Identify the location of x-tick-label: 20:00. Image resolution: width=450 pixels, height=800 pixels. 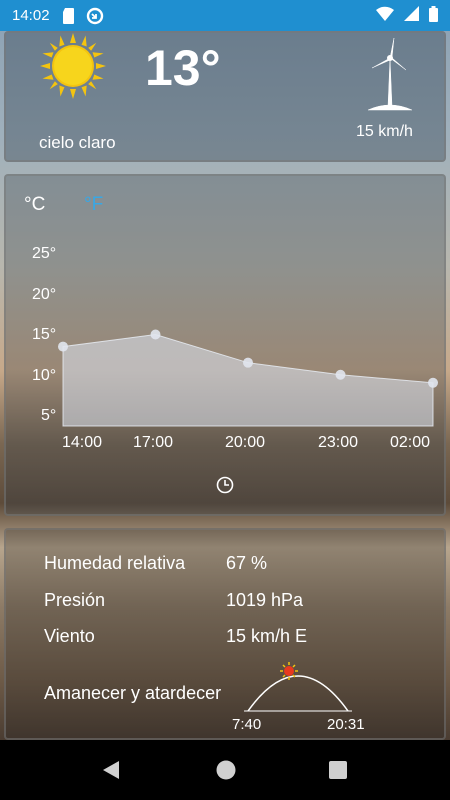
(245, 442).